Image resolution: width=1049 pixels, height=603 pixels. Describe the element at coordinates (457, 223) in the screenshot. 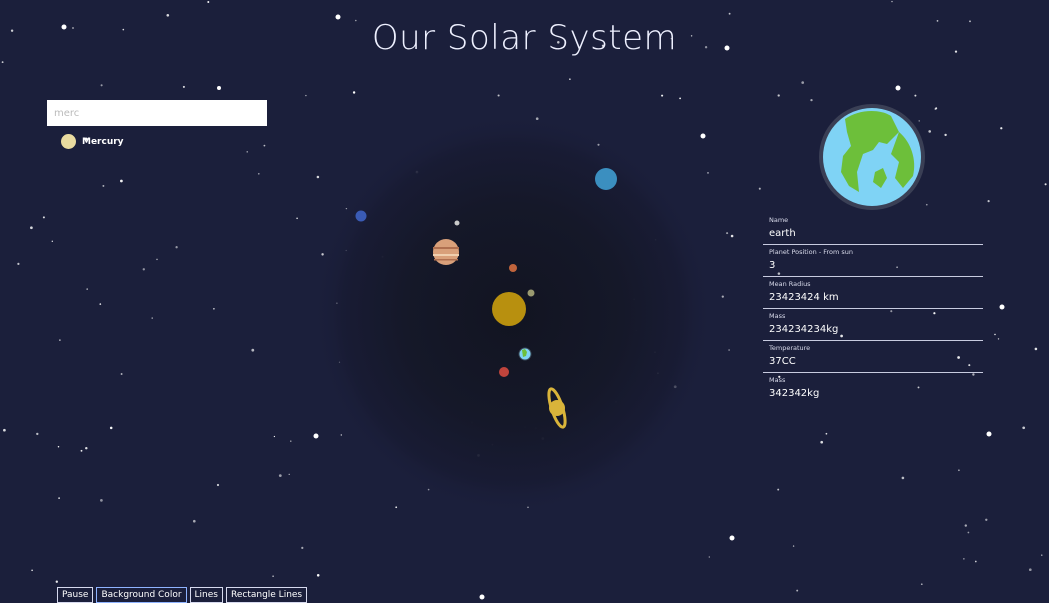

I see `planet-pluto` at that location.